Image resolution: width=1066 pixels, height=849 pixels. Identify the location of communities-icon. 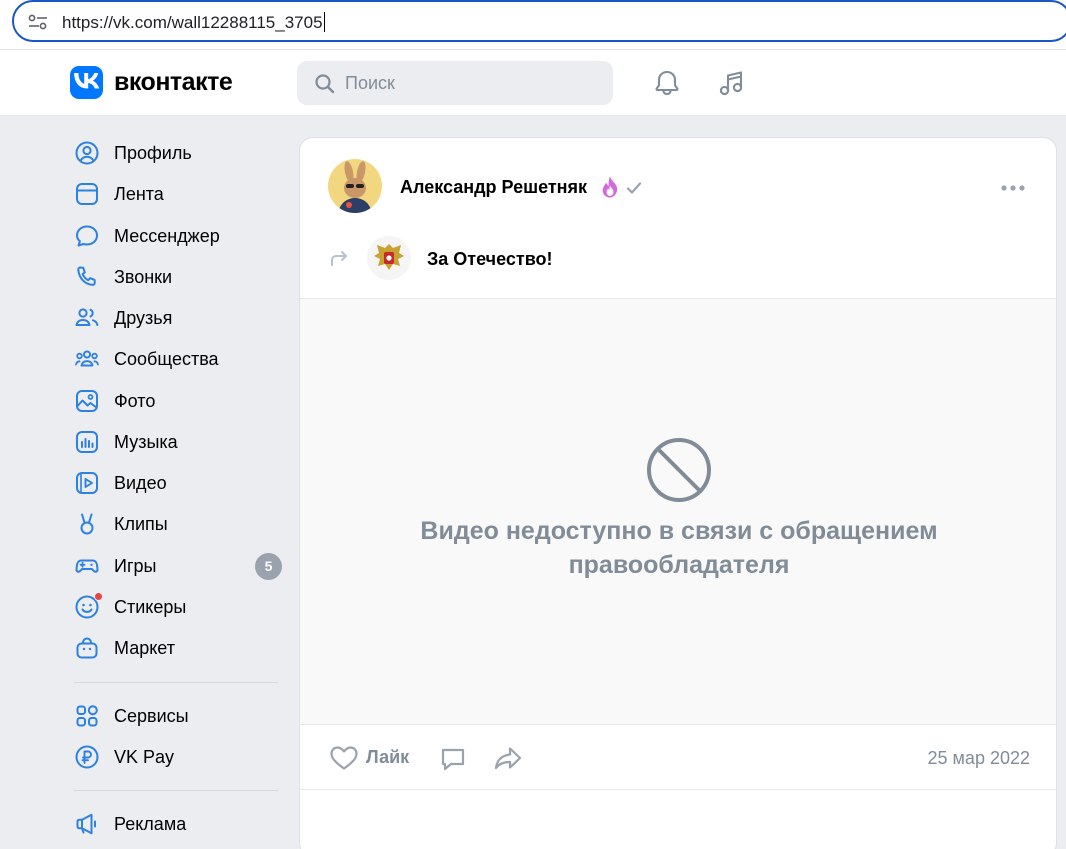
(87, 358).